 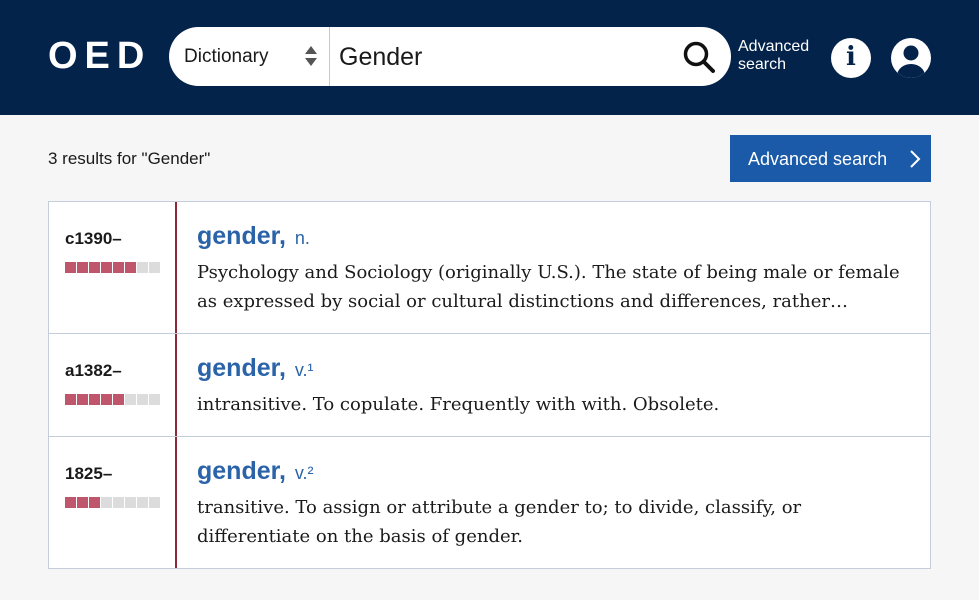 I want to click on date-column: 1825–, so click(x=113, y=502).